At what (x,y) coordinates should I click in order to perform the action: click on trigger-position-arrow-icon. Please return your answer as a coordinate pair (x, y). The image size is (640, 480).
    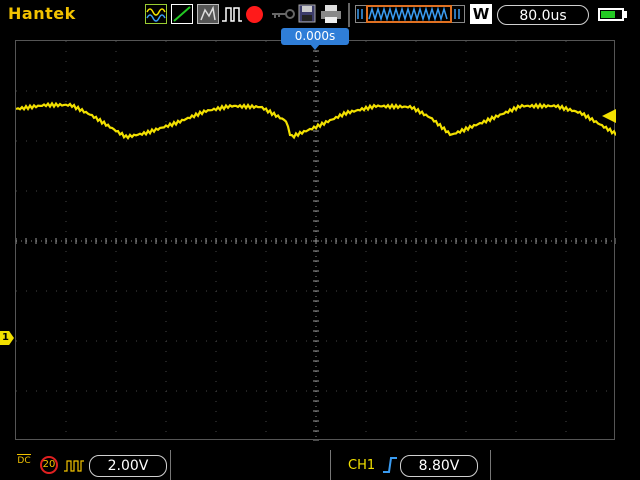
    Looking at the image, I should click on (315, 47).